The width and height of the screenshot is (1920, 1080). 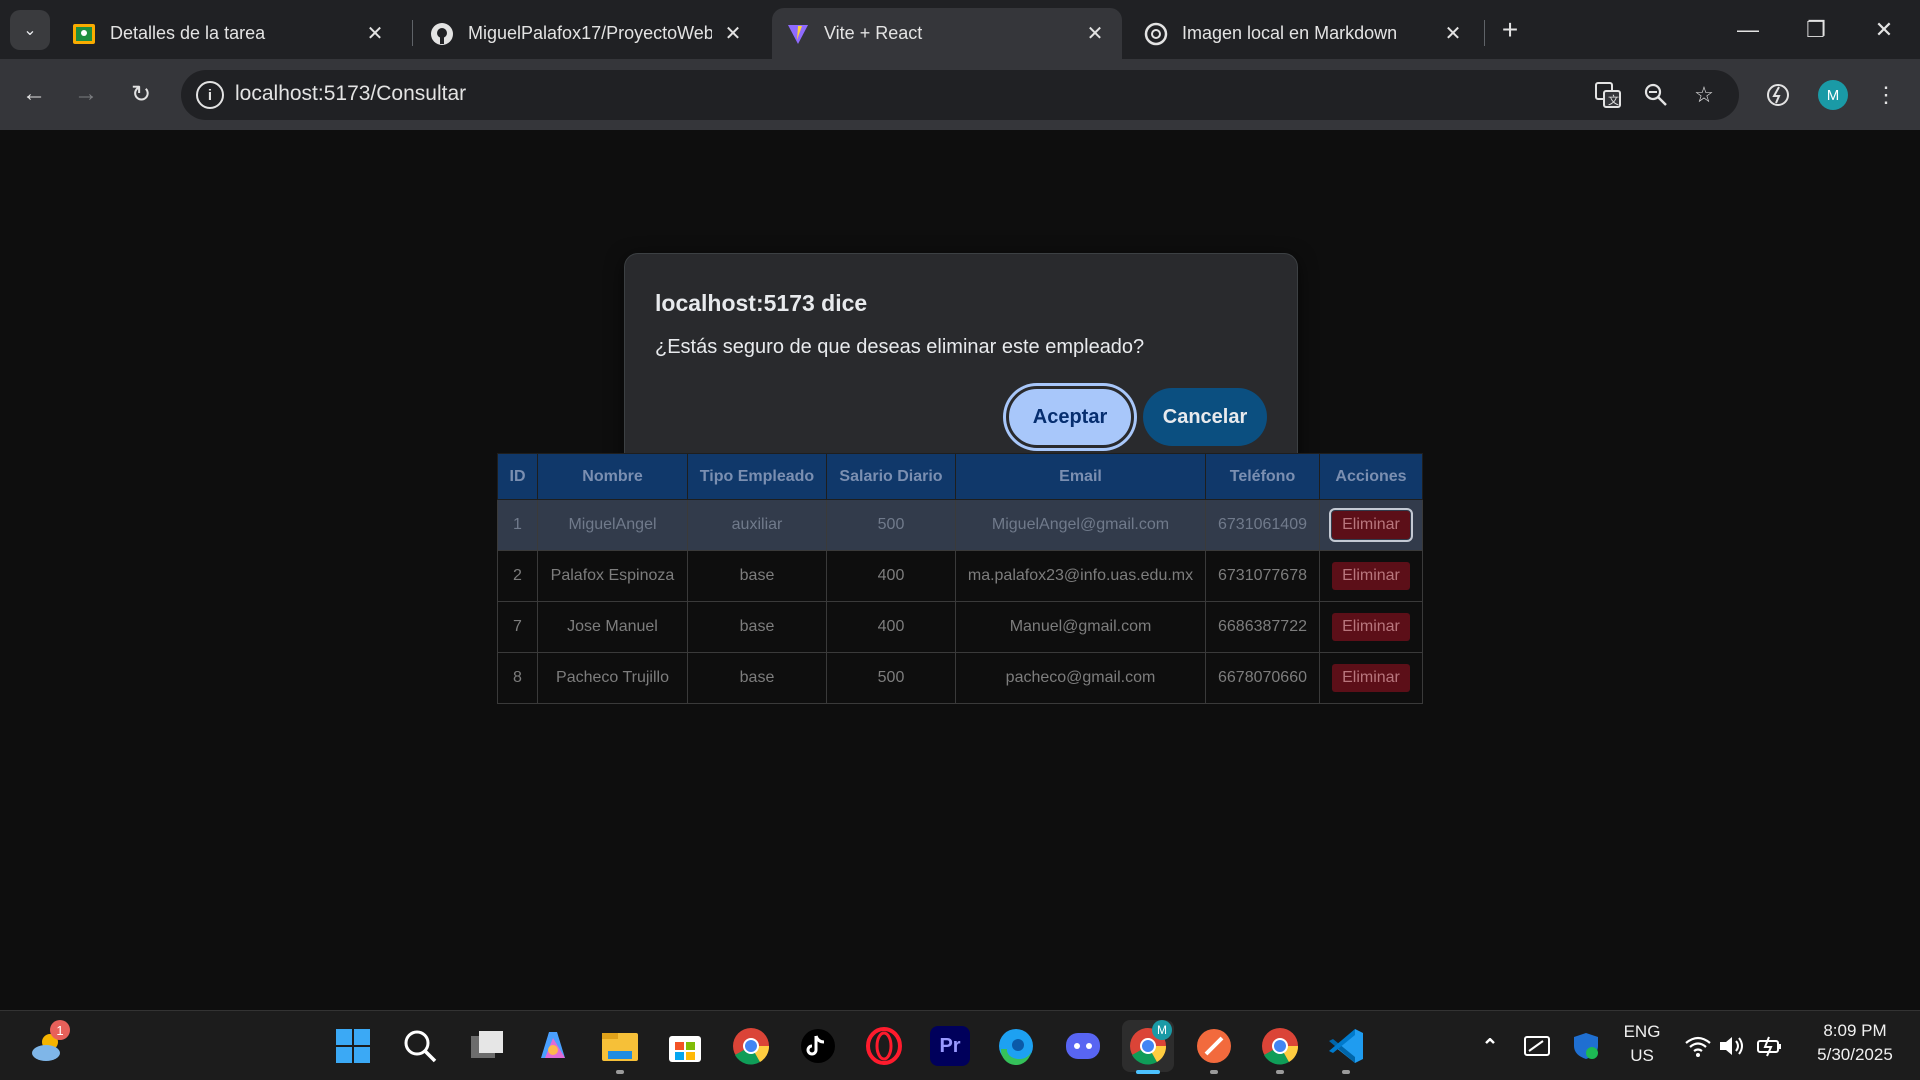 What do you see at coordinates (517, 576) in the screenshot?
I see `cell-id: 2` at bounding box center [517, 576].